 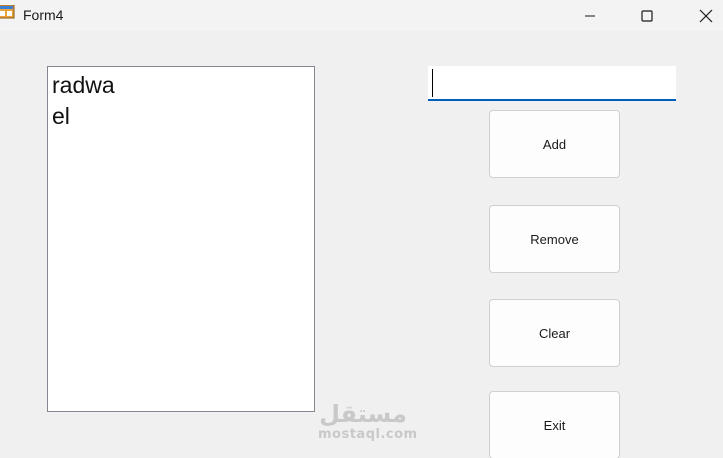 I want to click on watermark-arabic: مستقل, so click(x=363, y=414).